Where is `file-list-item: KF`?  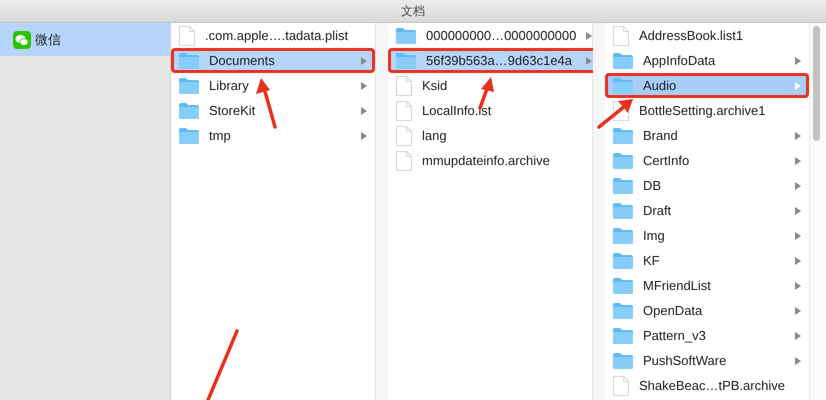
file-list-item: KF is located at coordinates (707, 260).